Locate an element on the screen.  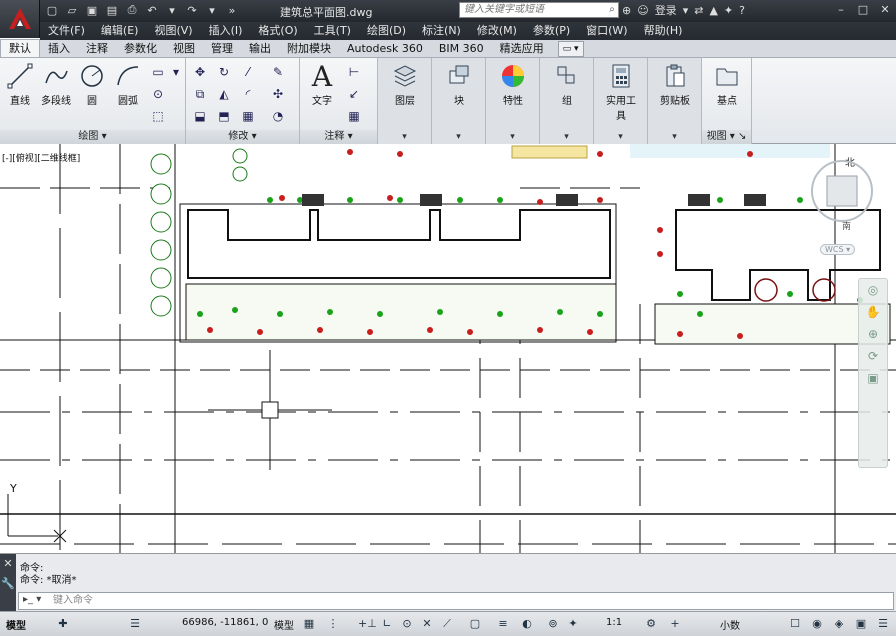
search-input: 键入关键字或短语 is located at coordinates (539, 10).